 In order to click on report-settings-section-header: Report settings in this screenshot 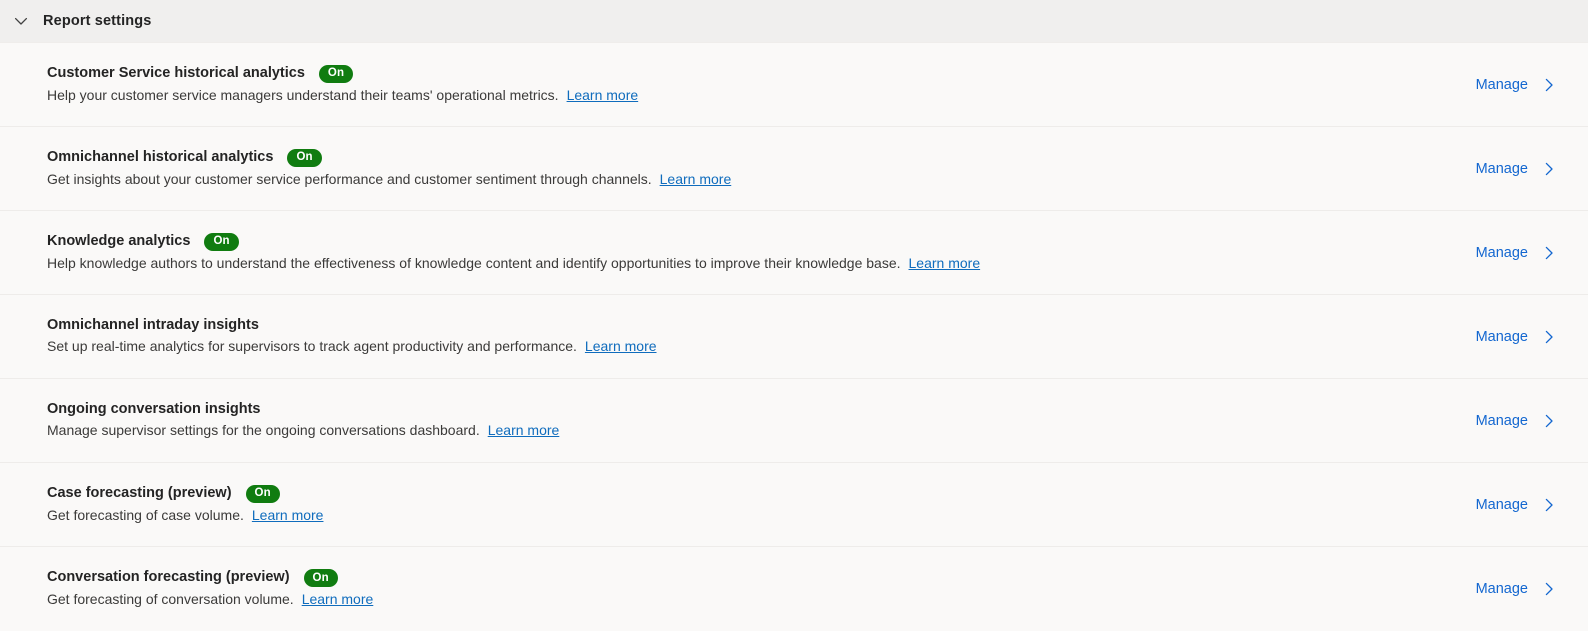, I will do `click(794, 21)`.